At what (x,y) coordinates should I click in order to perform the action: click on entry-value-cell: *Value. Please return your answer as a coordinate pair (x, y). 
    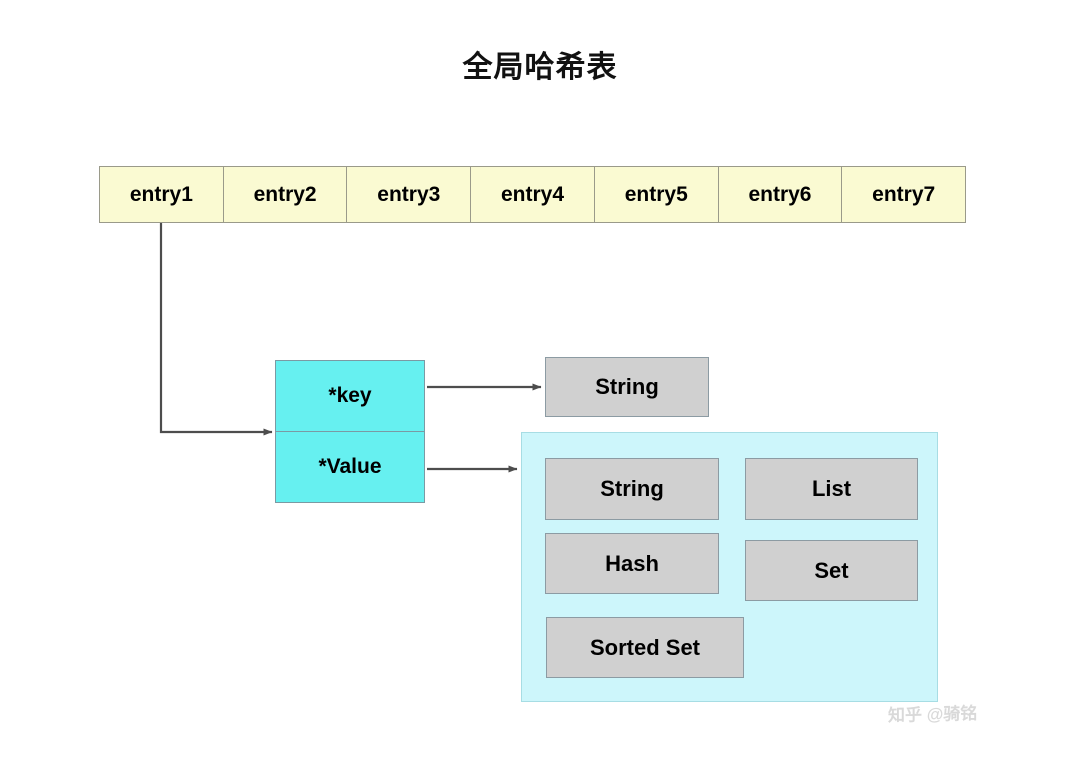
    Looking at the image, I should click on (350, 467).